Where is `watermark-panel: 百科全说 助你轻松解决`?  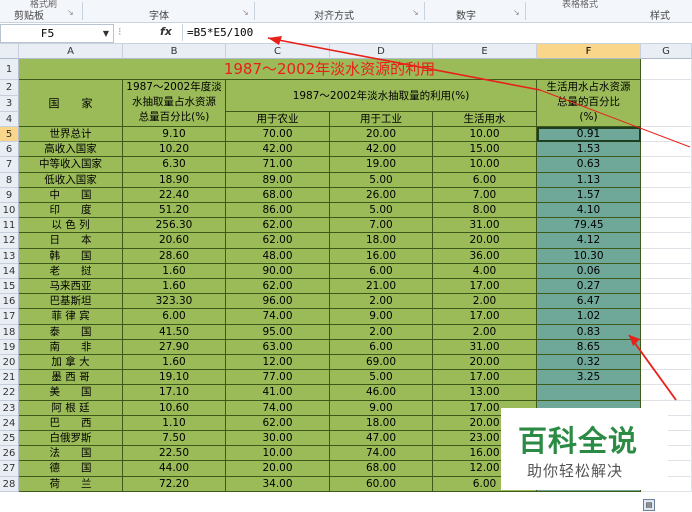
watermark-panel: 百科全说 助你轻松解决 is located at coordinates (584, 449).